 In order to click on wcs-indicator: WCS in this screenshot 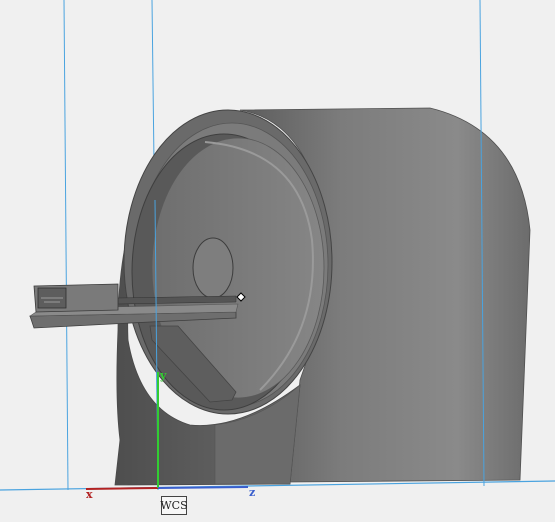, I will do `click(174, 505)`.